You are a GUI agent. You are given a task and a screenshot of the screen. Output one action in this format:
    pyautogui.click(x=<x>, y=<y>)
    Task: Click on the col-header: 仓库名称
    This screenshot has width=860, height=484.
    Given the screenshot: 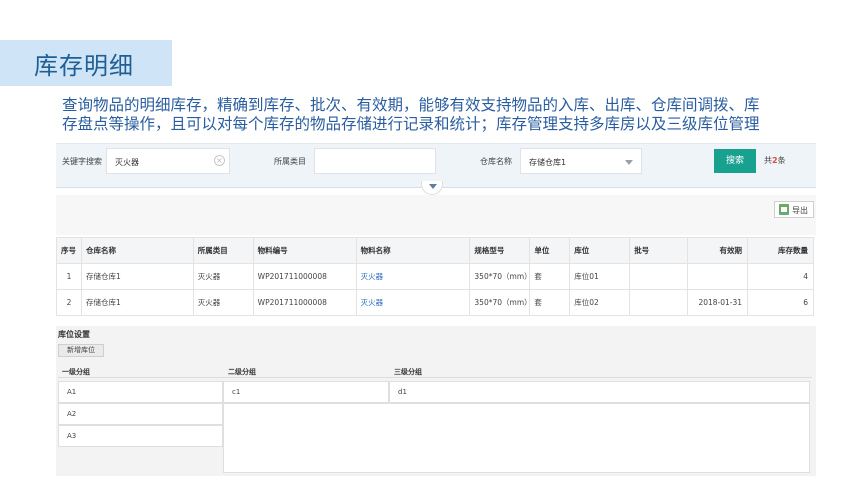 What is the action you would take?
    pyautogui.click(x=137, y=250)
    